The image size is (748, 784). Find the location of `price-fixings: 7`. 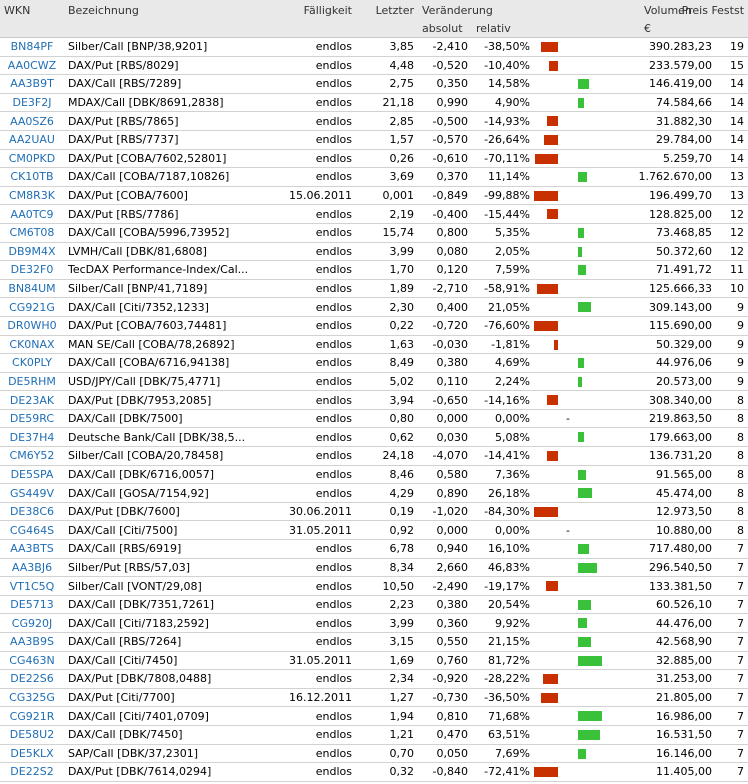

price-fixings: 7 is located at coordinates (732, 605).